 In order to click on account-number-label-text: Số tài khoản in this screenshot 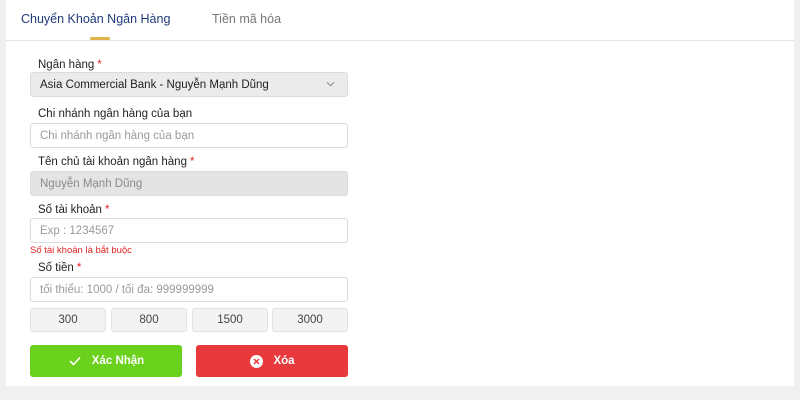, I will do `click(70, 210)`.